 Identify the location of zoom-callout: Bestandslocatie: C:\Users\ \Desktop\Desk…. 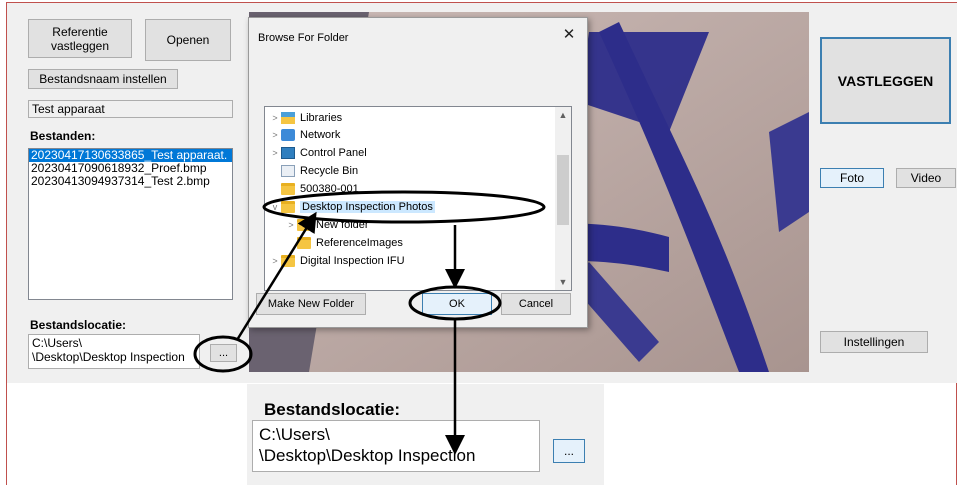
(425, 434).